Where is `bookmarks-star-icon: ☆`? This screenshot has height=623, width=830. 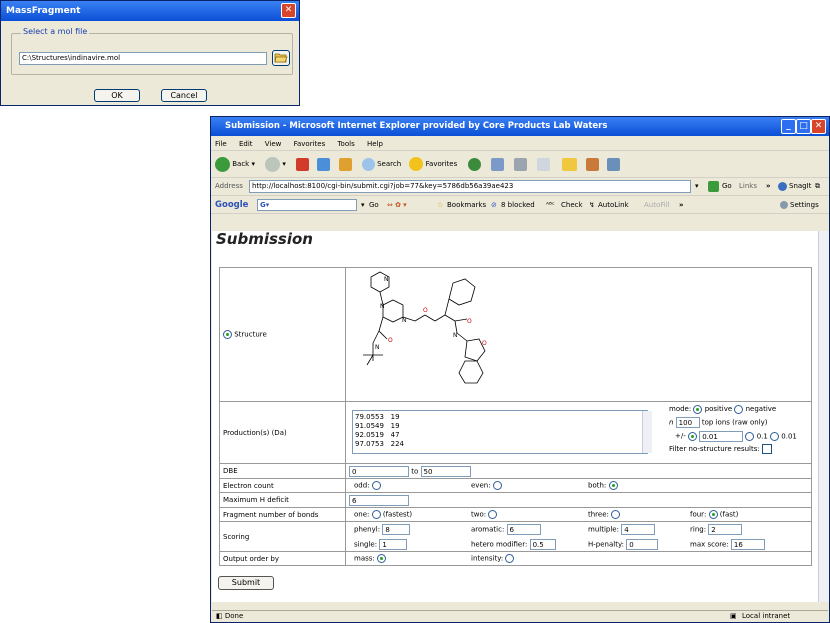
bookmarks-star-icon: ☆ is located at coordinates (440, 205).